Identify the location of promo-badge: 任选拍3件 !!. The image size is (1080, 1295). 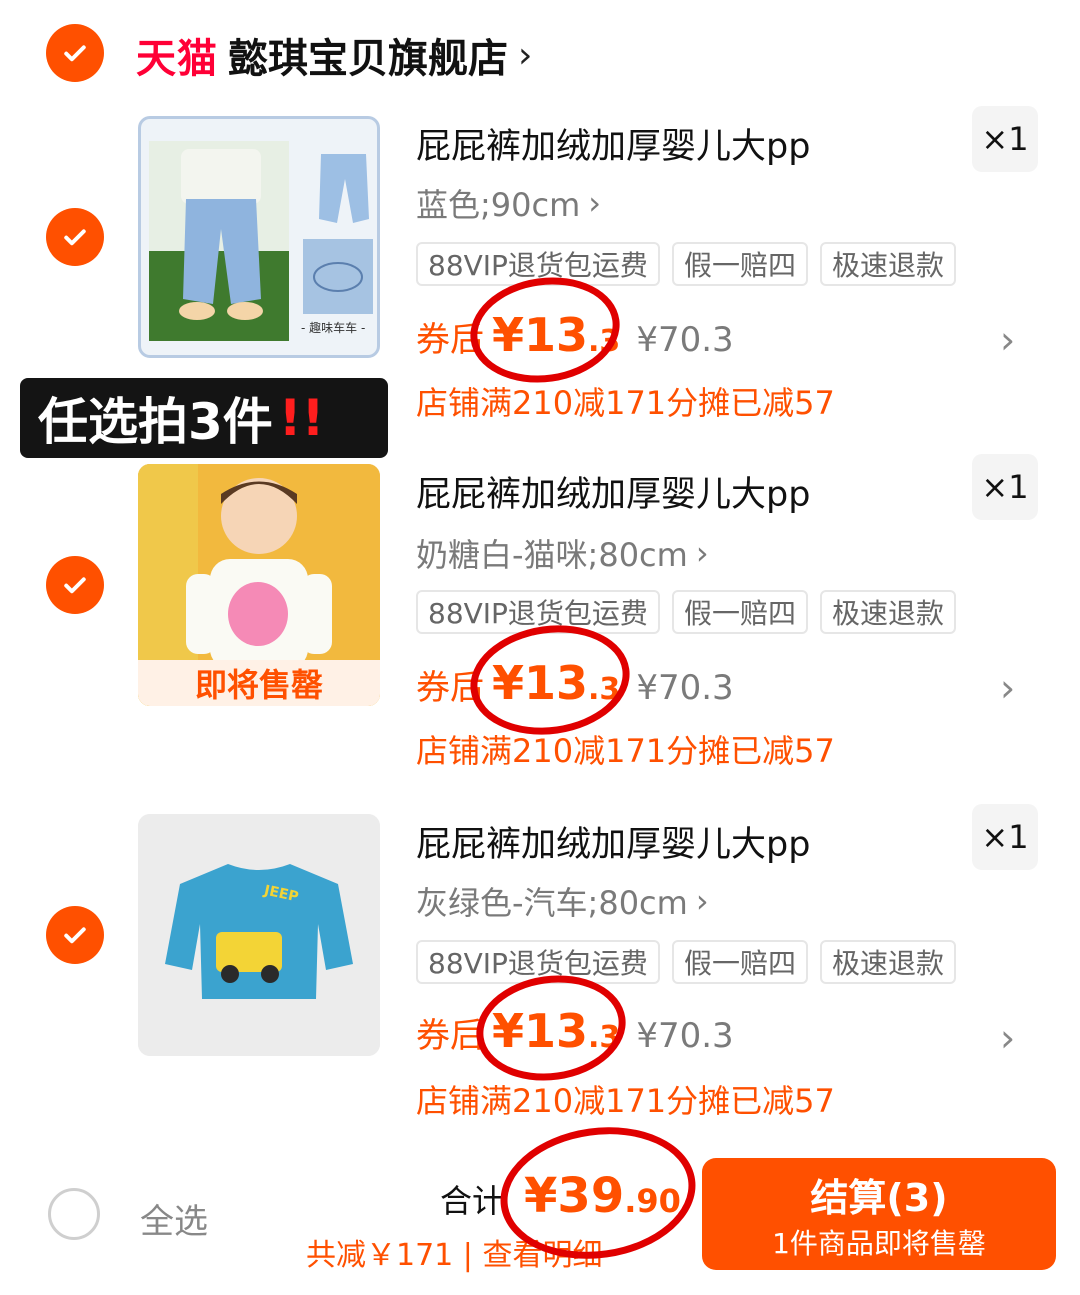
(204, 418).